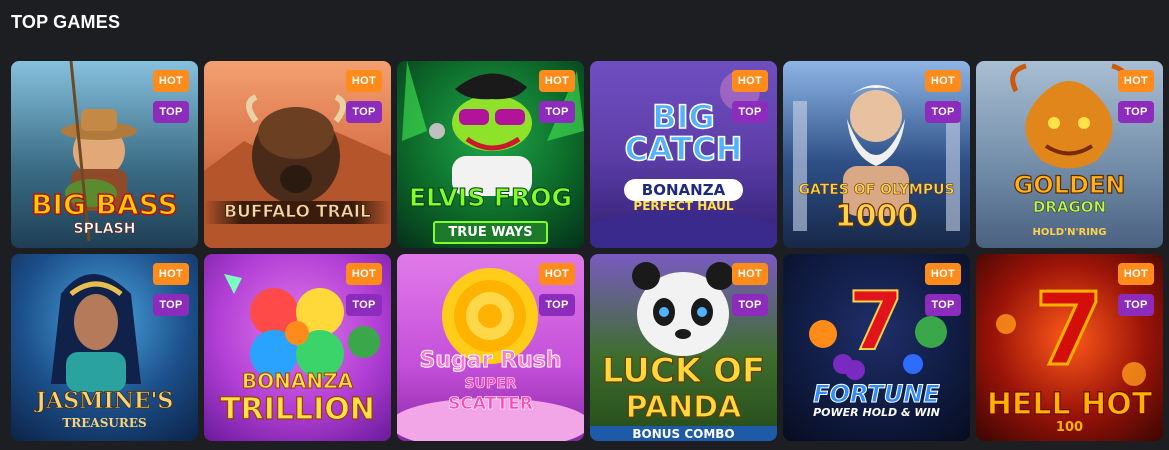 The image size is (1169, 450). What do you see at coordinates (104, 229) in the screenshot?
I see `game-logo-subtitle: SPLASH` at bounding box center [104, 229].